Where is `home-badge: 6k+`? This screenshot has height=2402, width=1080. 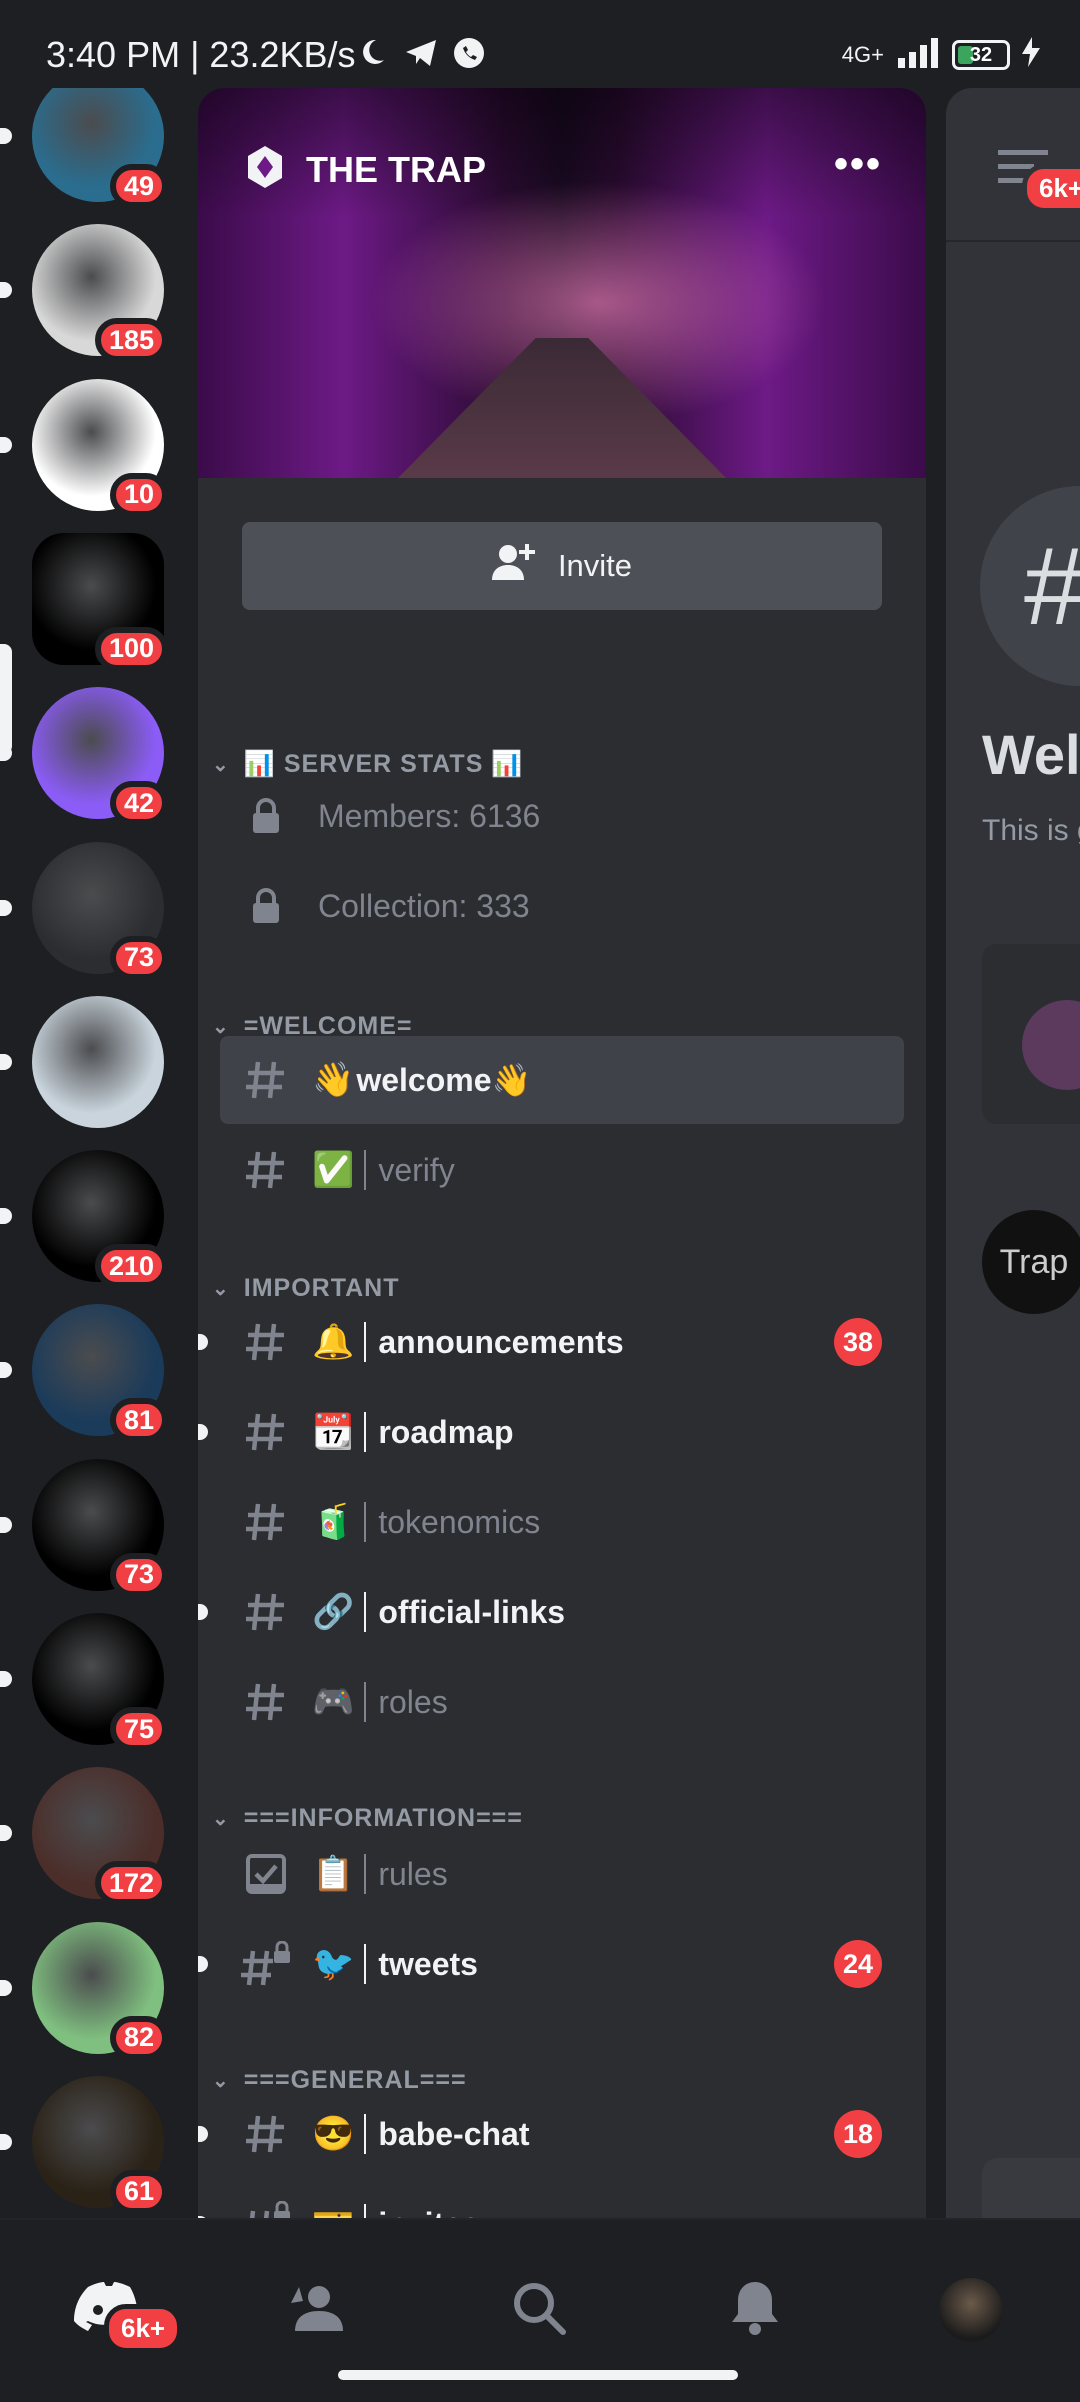 home-badge: 6k+ is located at coordinates (143, 2328).